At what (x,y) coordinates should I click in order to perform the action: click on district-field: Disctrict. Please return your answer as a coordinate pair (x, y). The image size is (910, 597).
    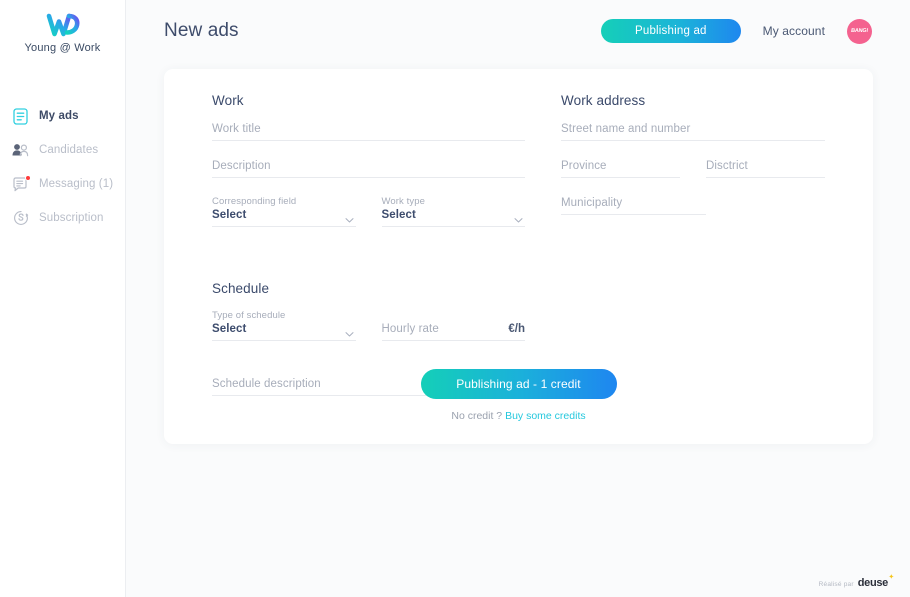
    Looking at the image, I should click on (765, 168).